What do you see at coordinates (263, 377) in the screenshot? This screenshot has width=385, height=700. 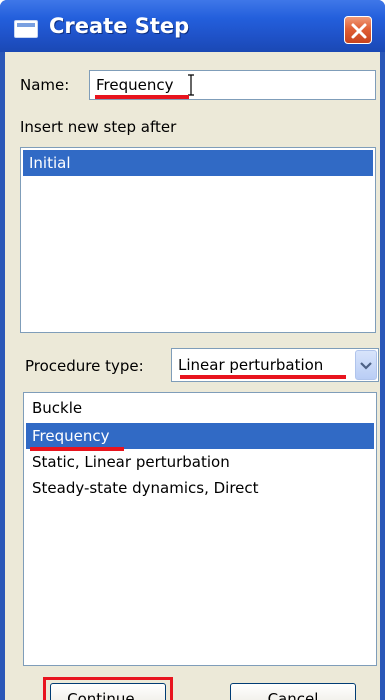 I see `procedure-annotation-underline` at bounding box center [263, 377].